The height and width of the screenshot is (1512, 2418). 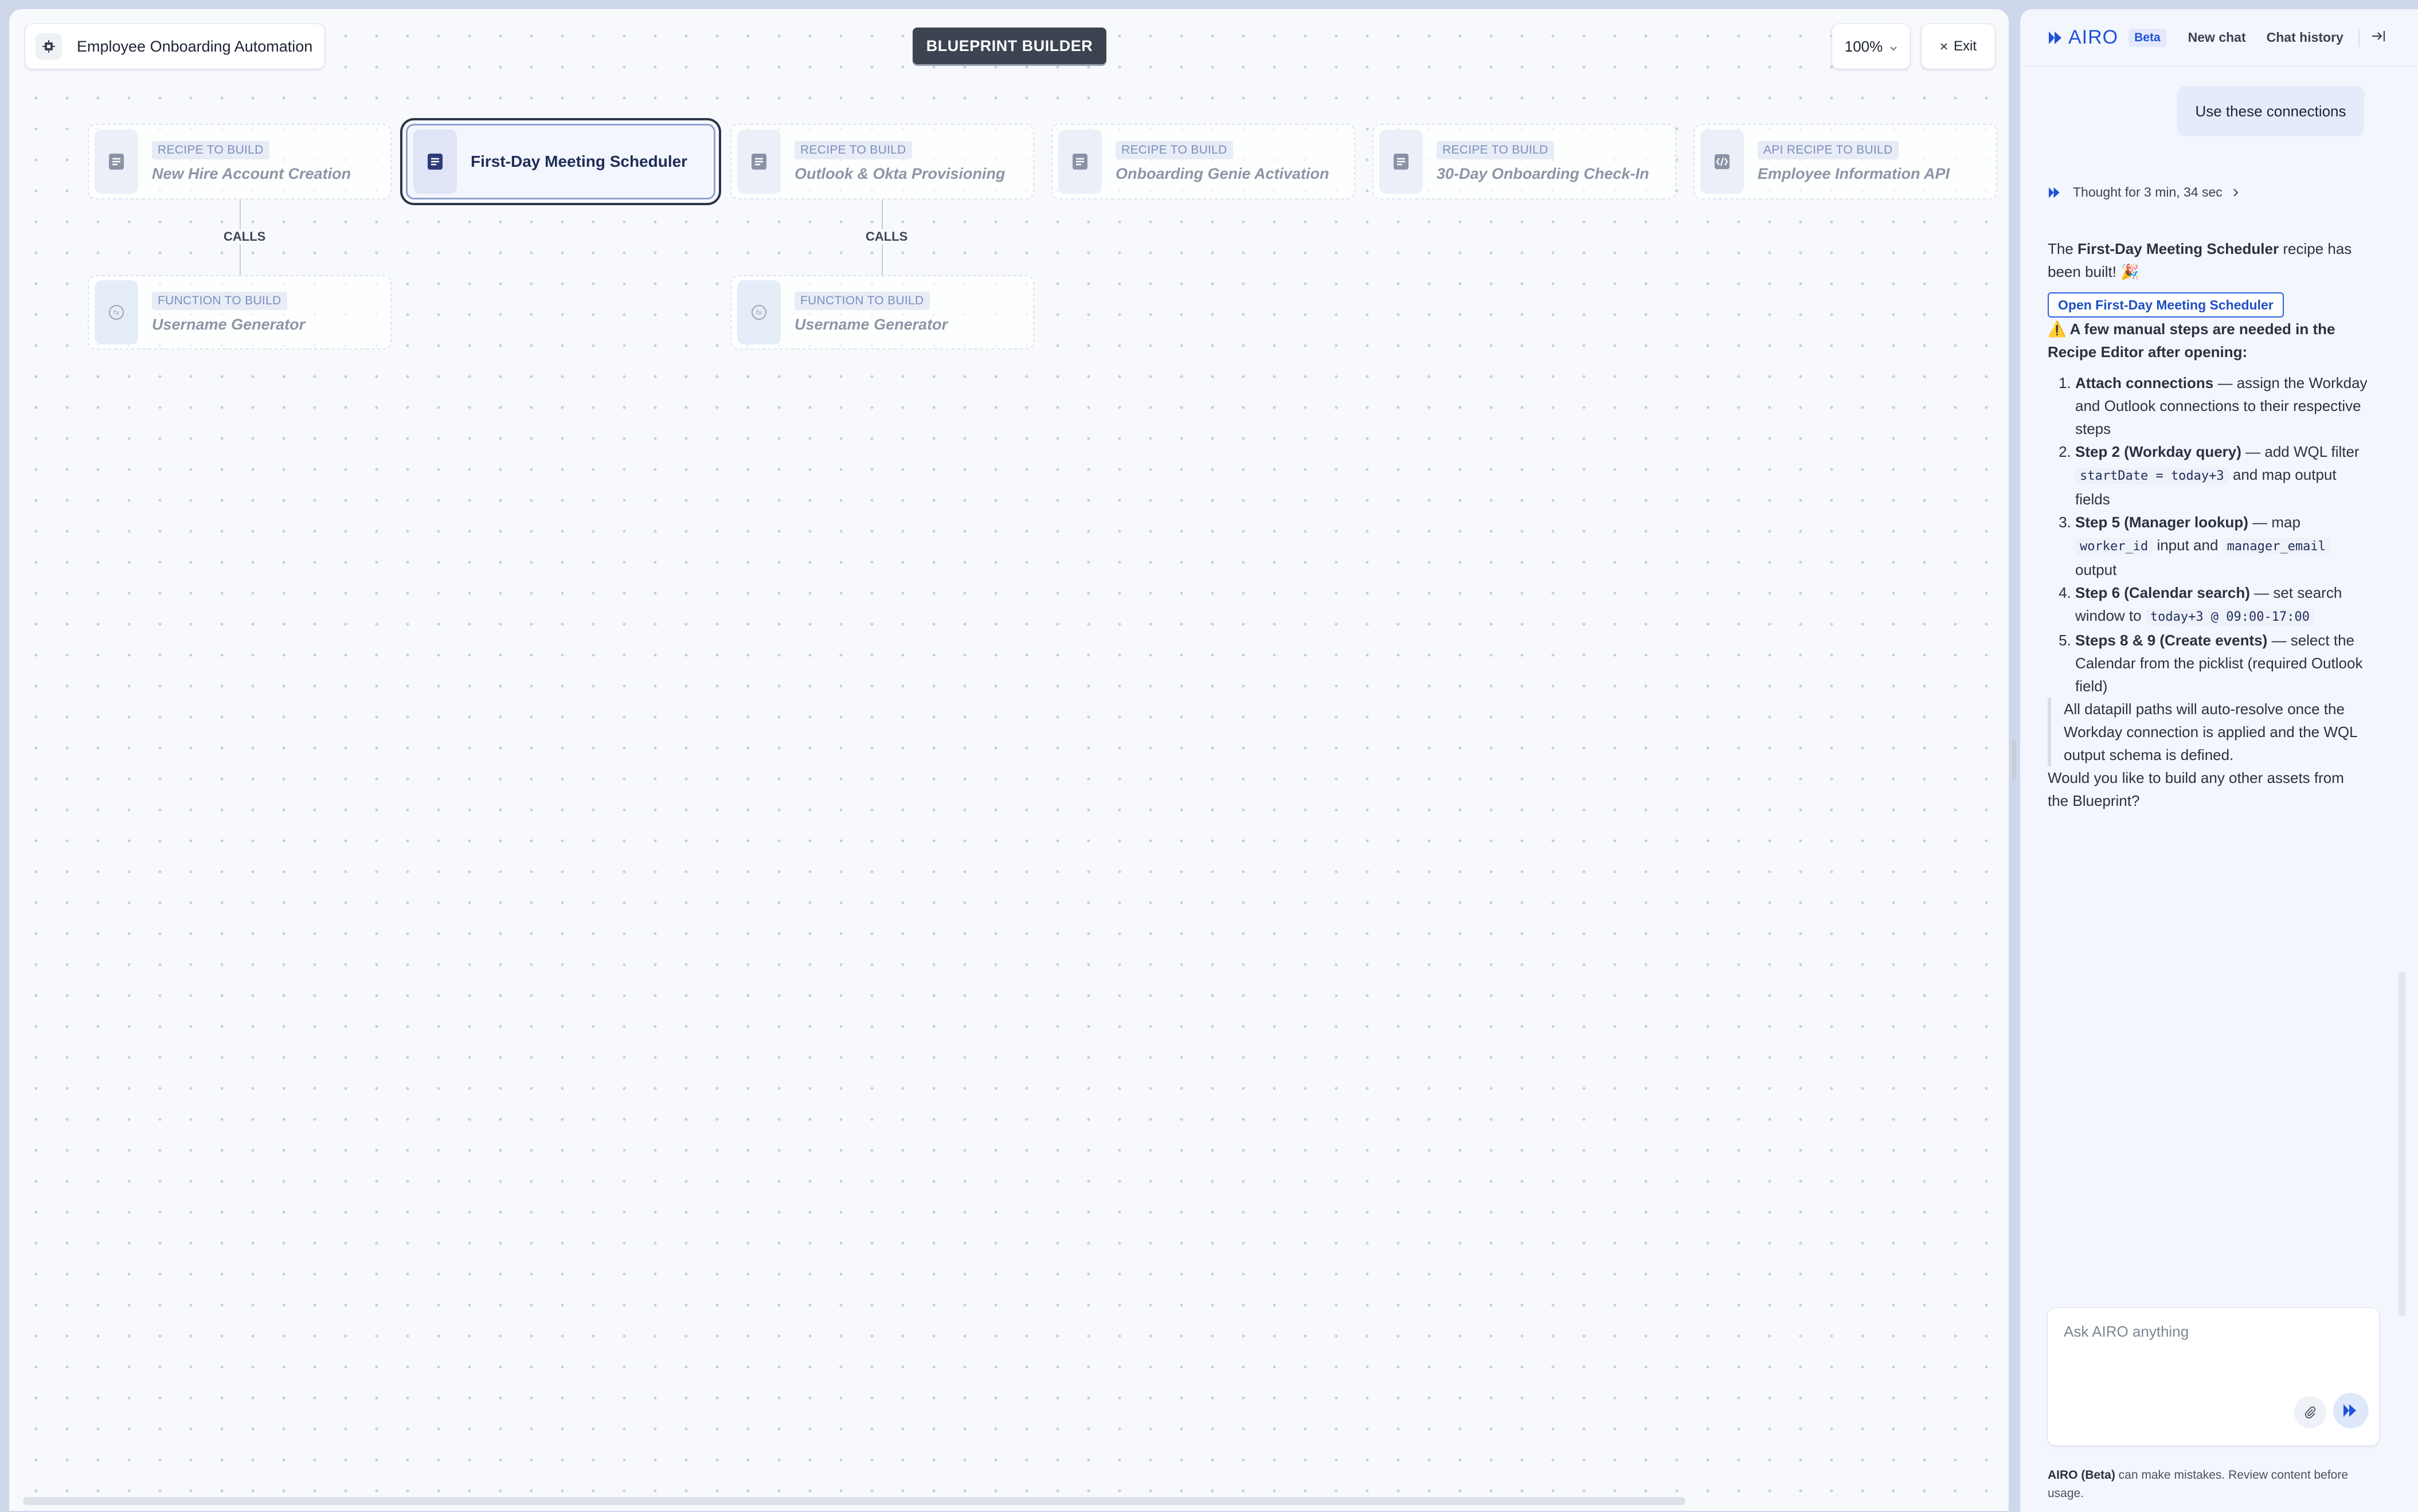 I want to click on chat-panel-header: AIRO Beta New chat Chat history, so click(x=2219, y=37).